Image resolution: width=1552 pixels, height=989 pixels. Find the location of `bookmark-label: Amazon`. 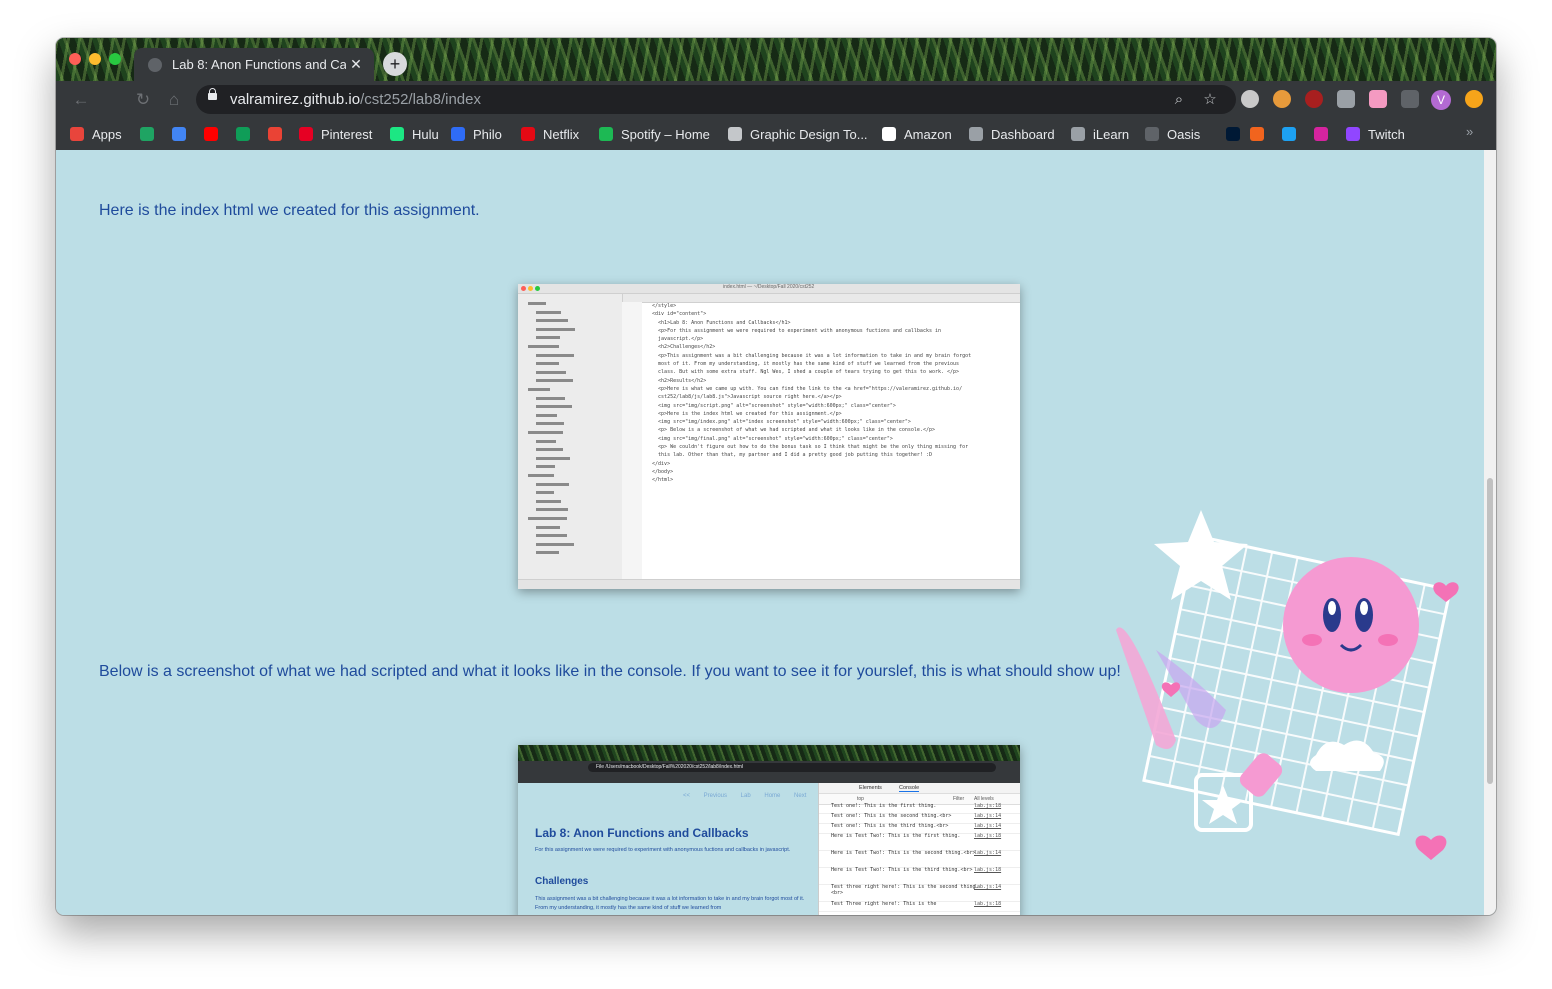

bookmark-label: Amazon is located at coordinates (928, 134).